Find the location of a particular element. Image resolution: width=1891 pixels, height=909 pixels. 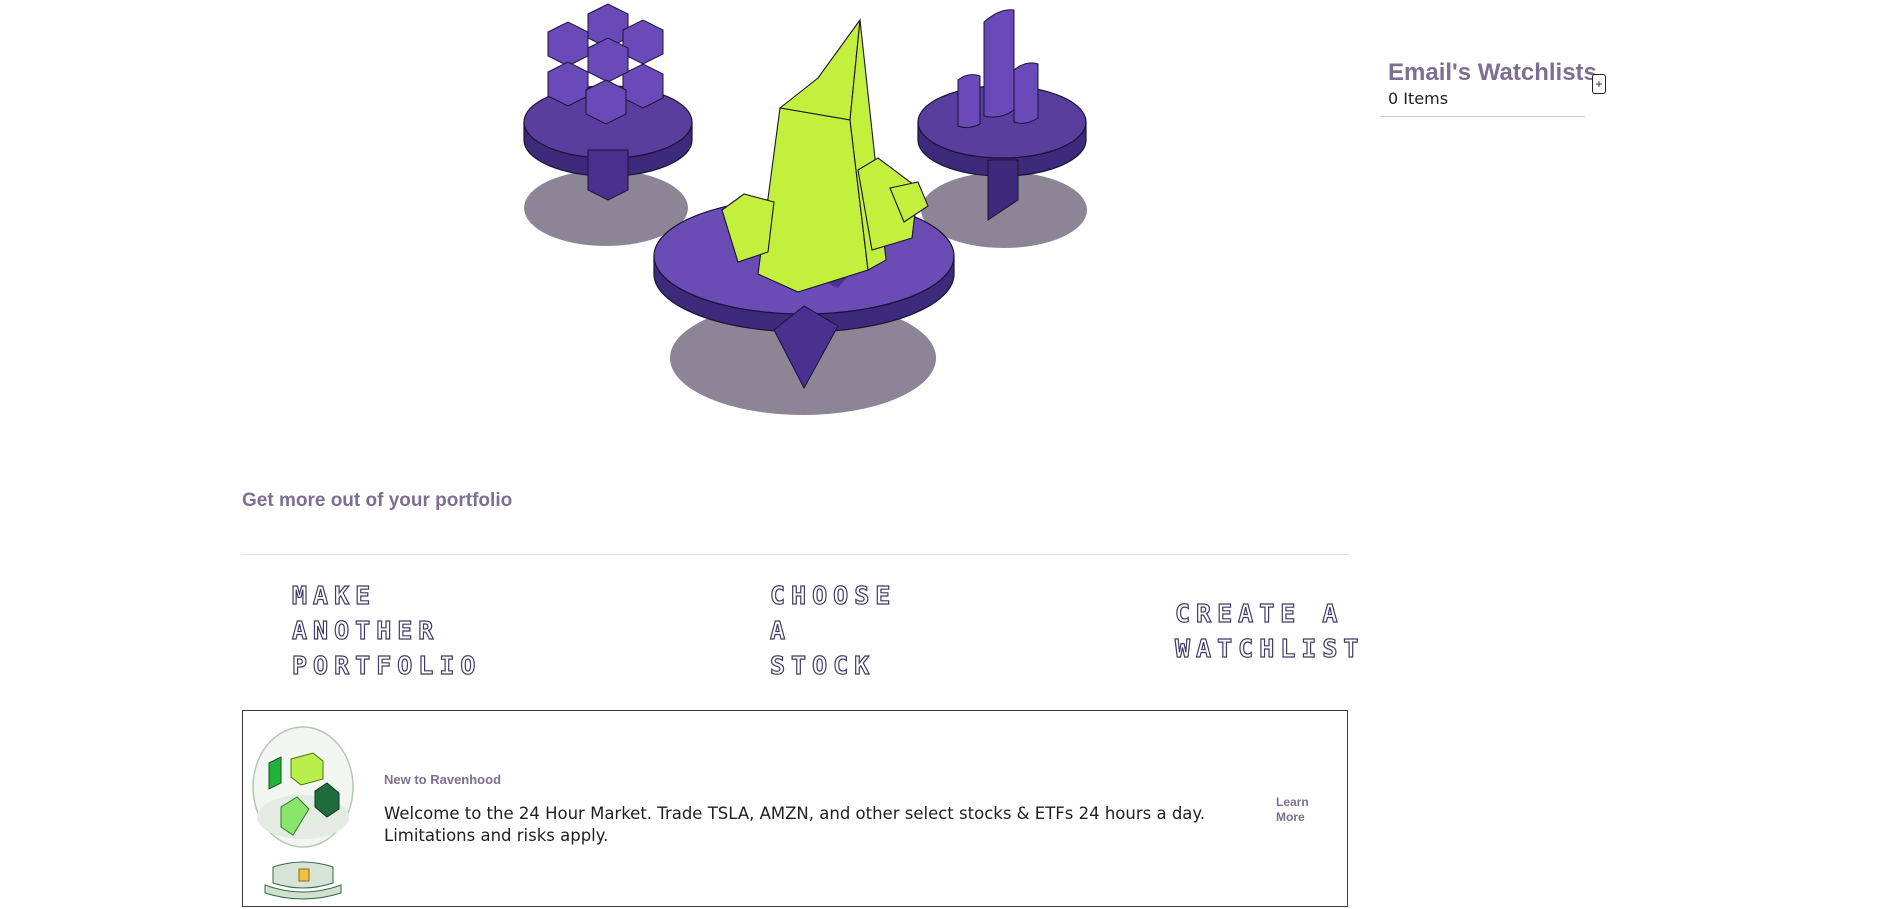

add-watchlist-button: + is located at coordinates (1599, 84).